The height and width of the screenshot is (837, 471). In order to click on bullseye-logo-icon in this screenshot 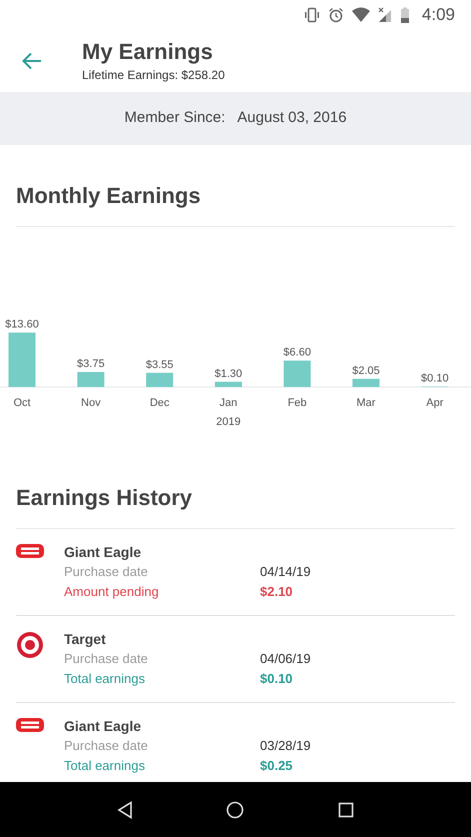, I will do `click(30, 645)`.